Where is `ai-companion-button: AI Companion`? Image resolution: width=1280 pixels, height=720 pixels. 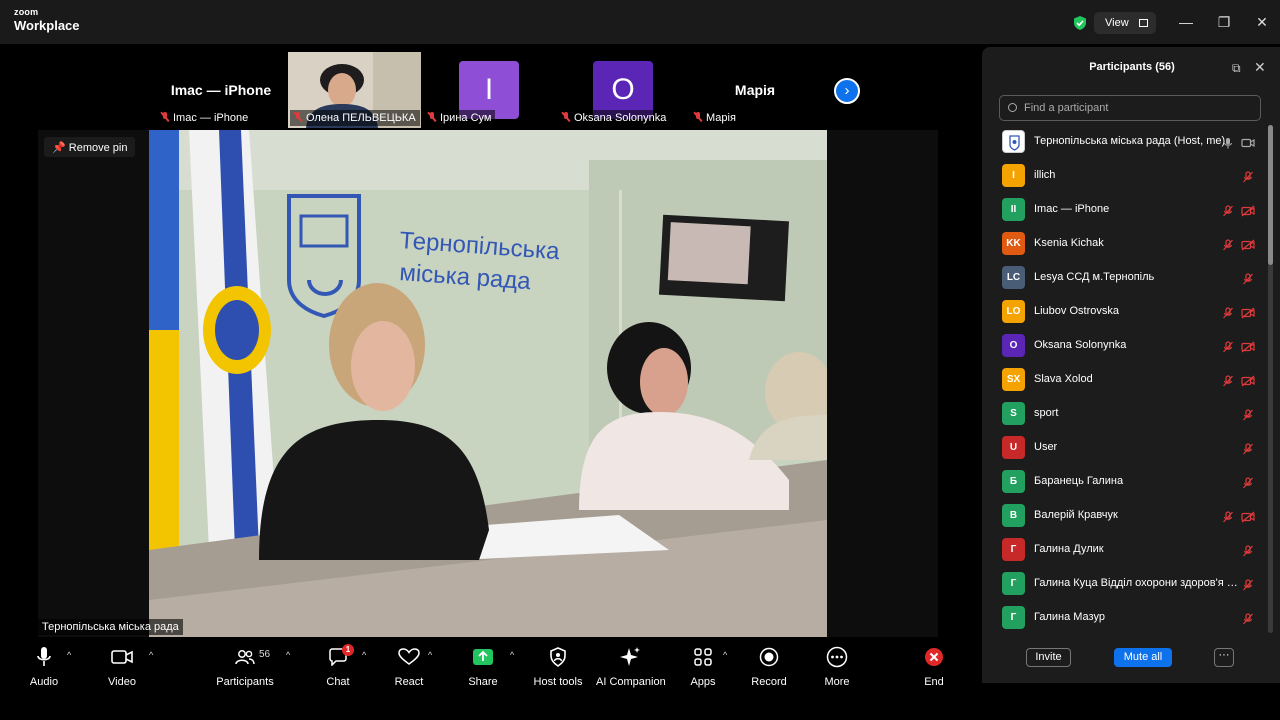 ai-companion-button: AI Companion is located at coordinates (631, 668).